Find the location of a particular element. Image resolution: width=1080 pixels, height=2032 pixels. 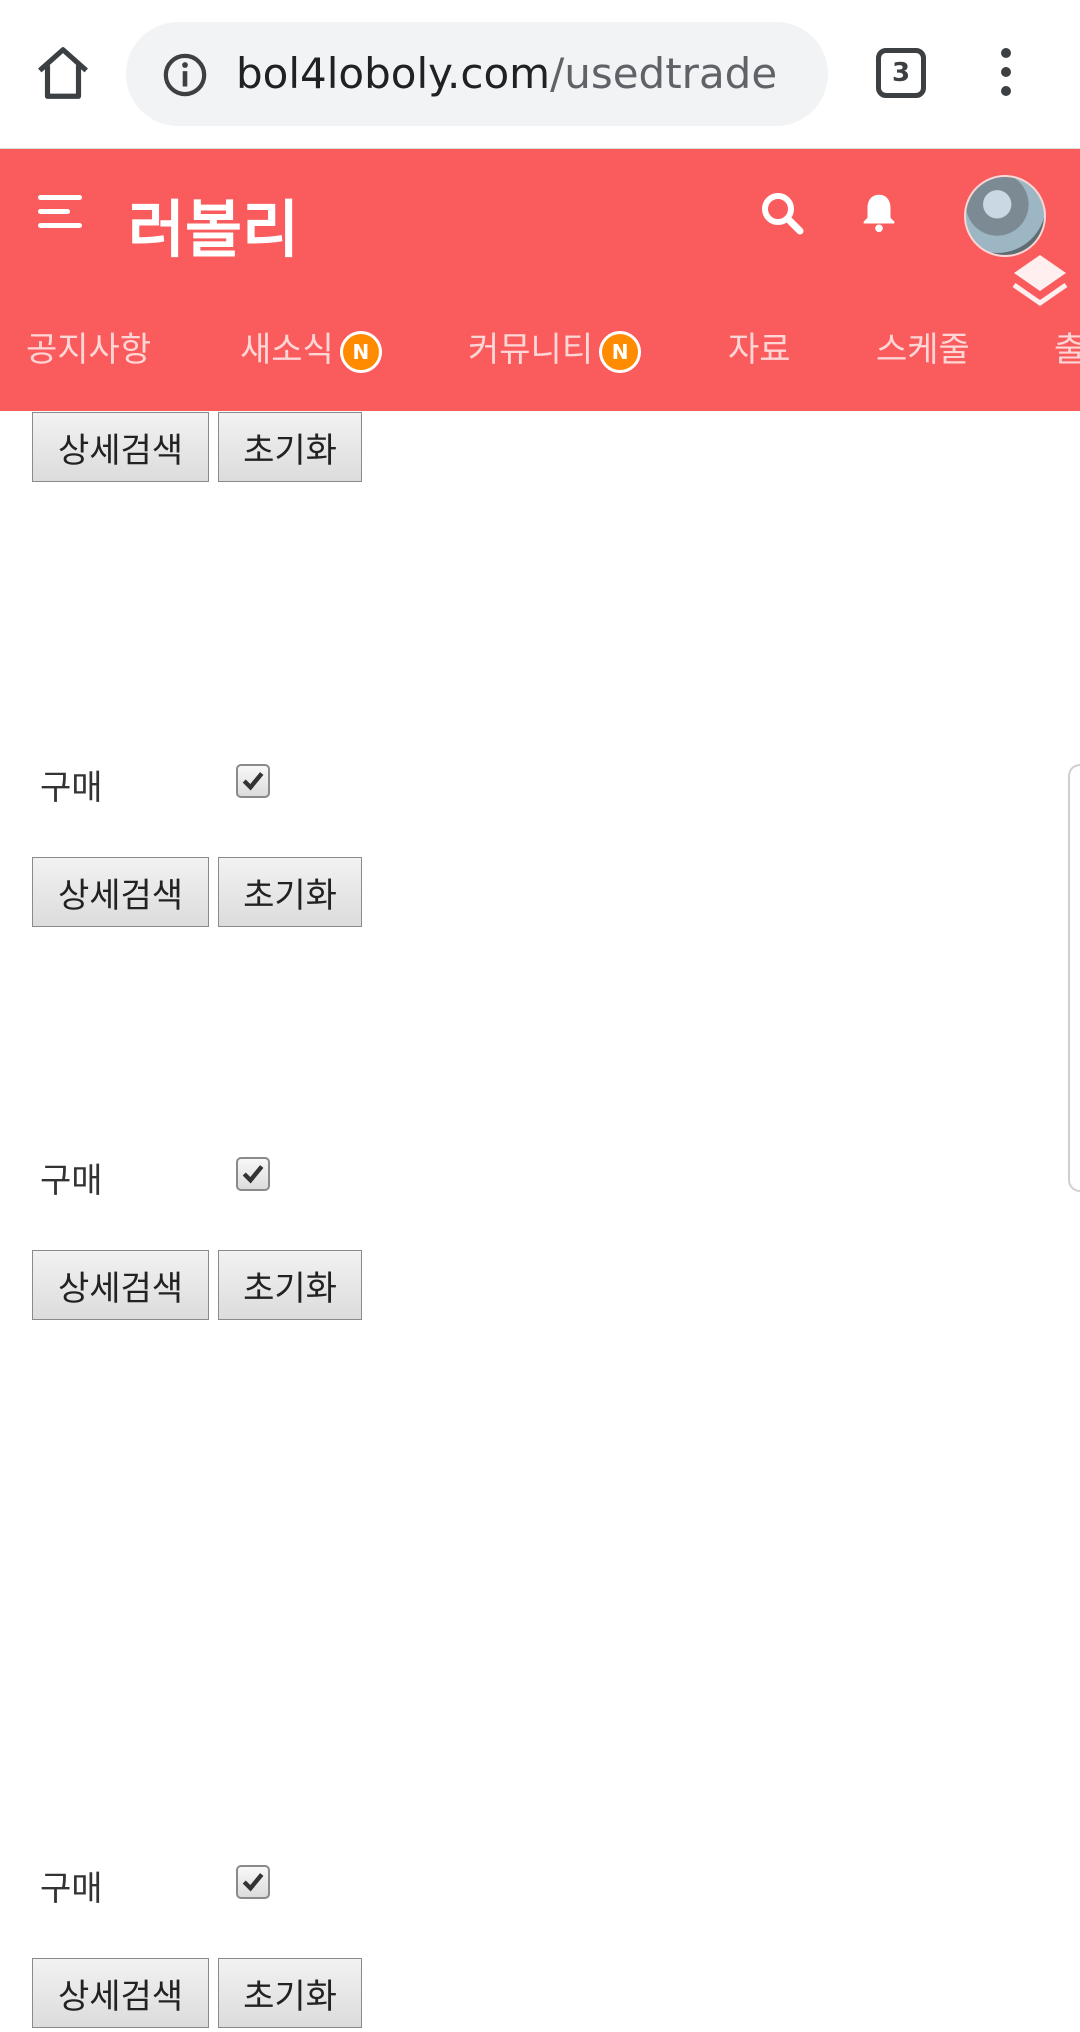

nav-item-more: 출 is located at coordinates (1067, 350).